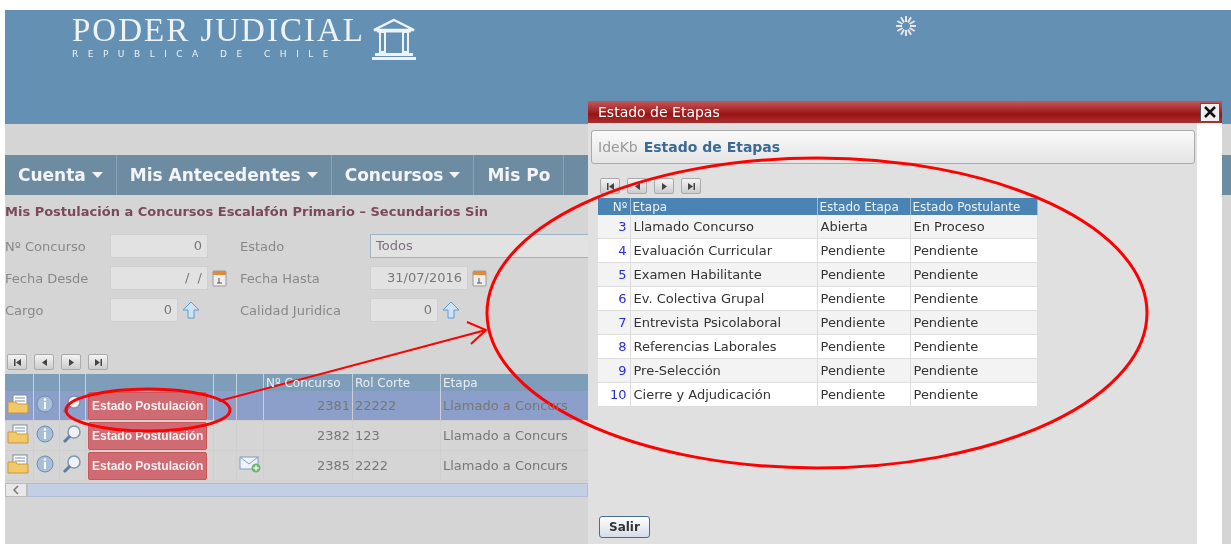  Describe the element at coordinates (419, 278) in the screenshot. I see `input-field: 31/07/2016` at that location.